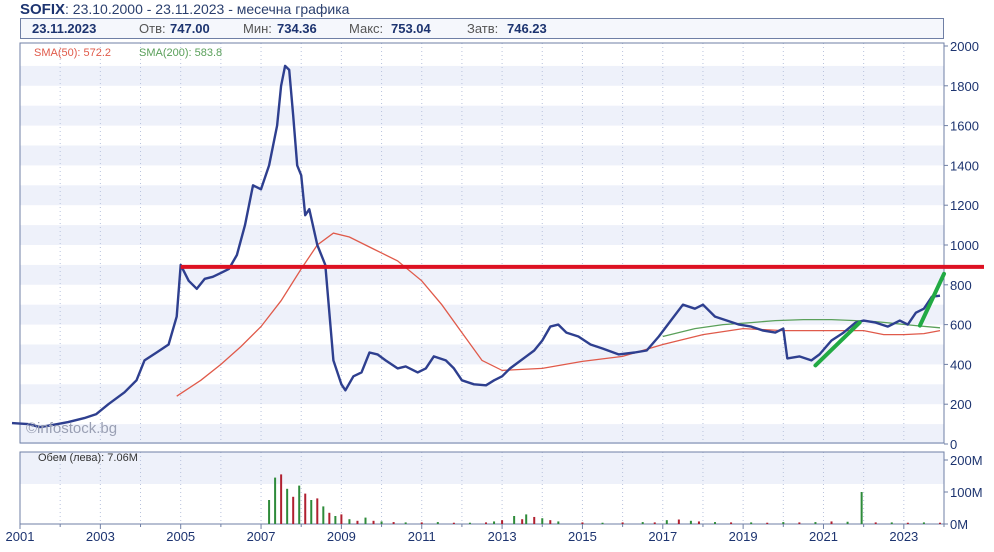 This screenshot has width=994, height=552. What do you see at coordinates (966, 492) in the screenshot?
I see `volume-tick-label: 100M` at bounding box center [966, 492].